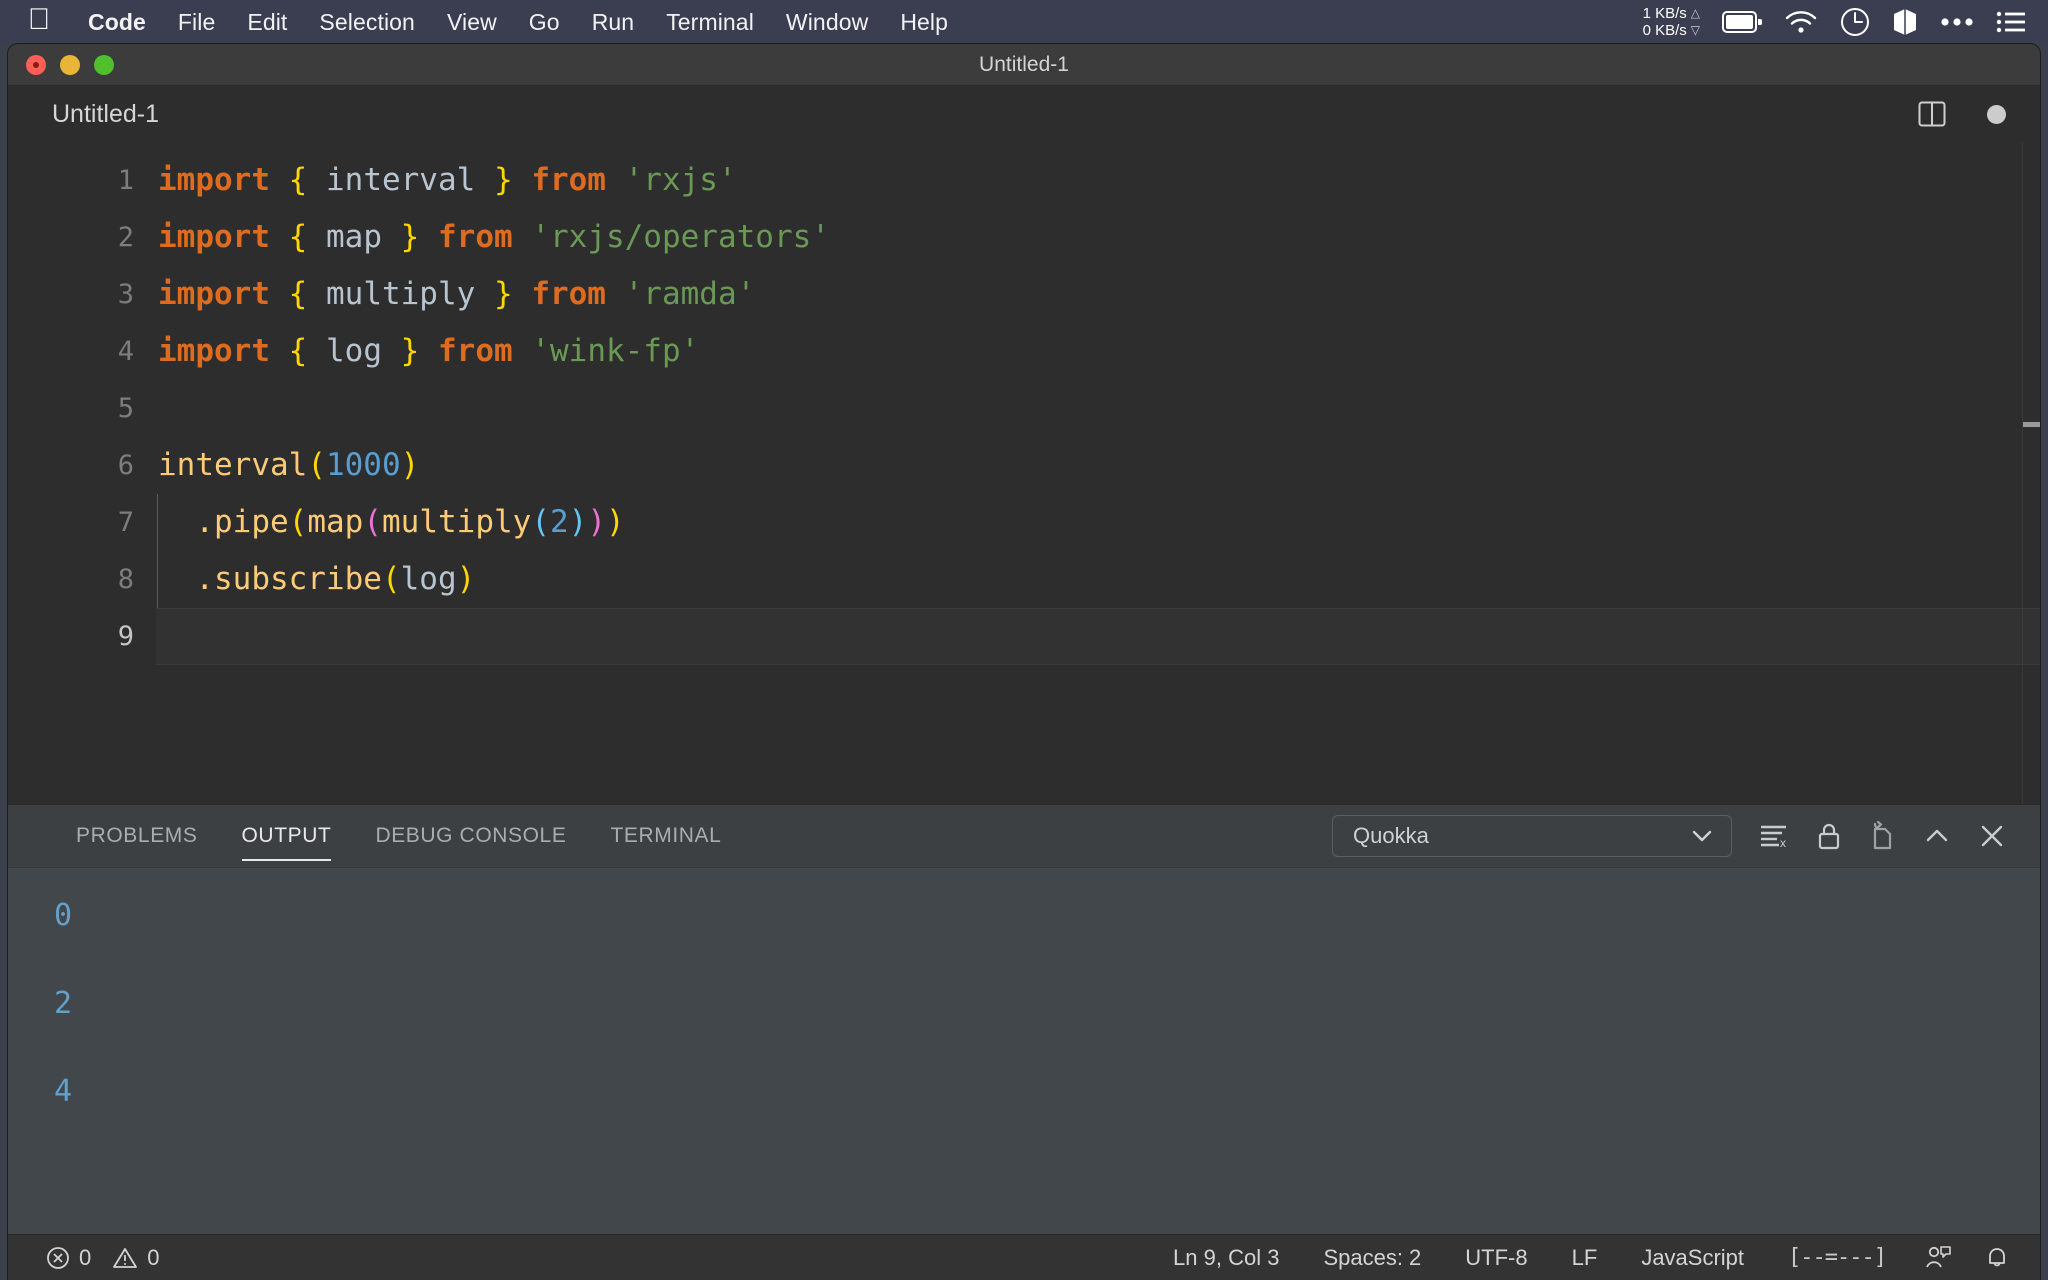  I want to click on panel-tab-output: OUTPUT, so click(287, 836).